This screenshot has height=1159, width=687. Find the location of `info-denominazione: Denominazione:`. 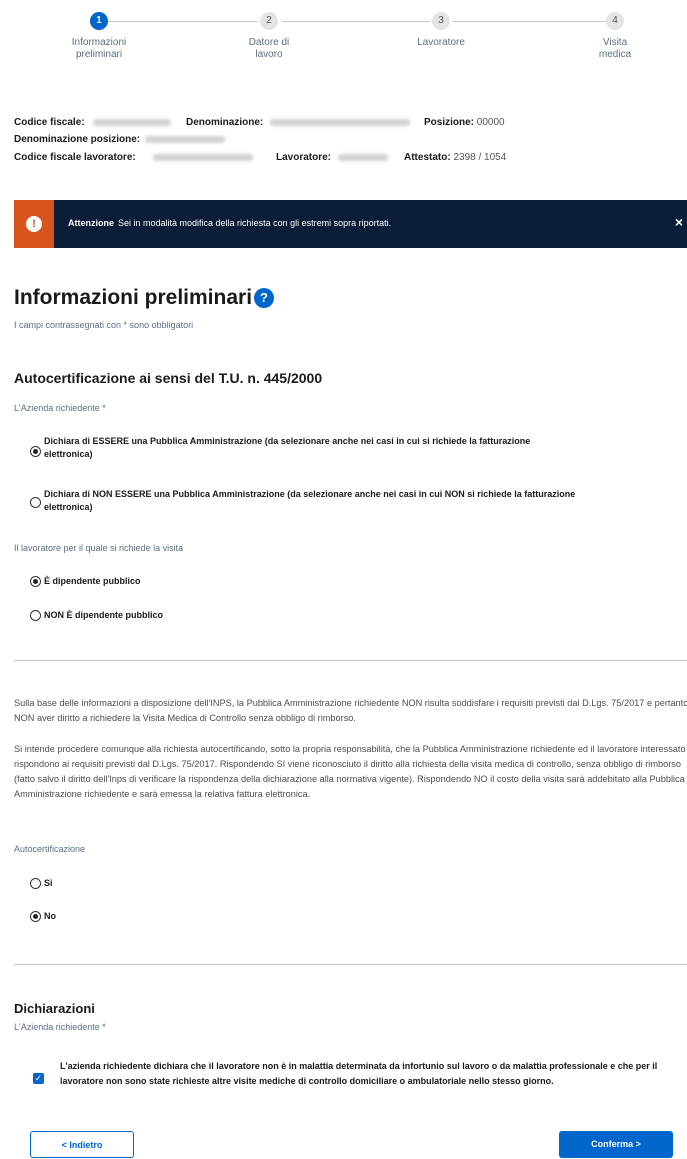

info-denominazione: Denominazione: is located at coordinates (298, 122).